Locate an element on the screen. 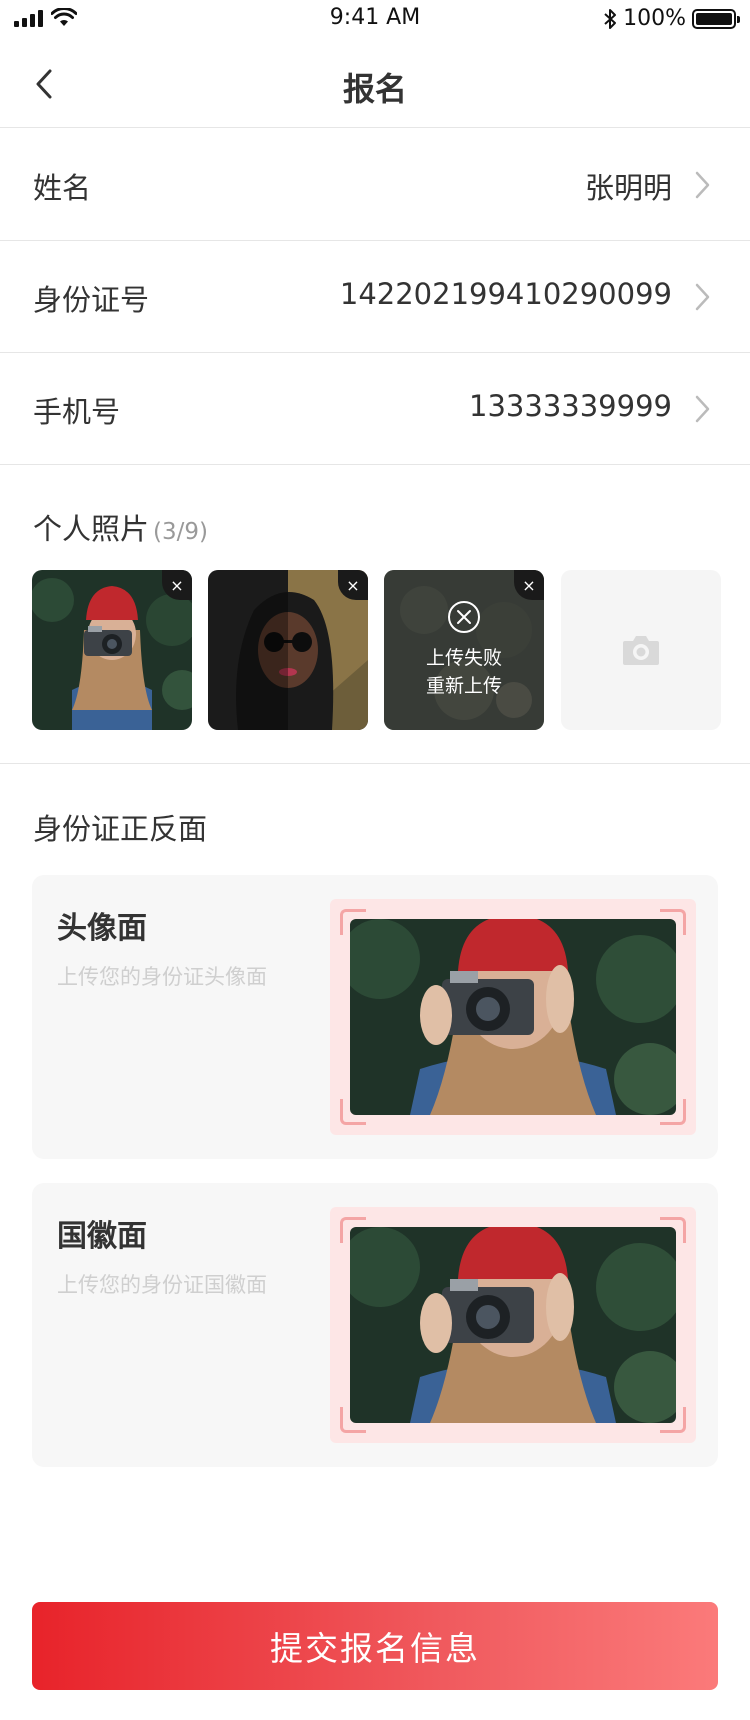 The height and width of the screenshot is (1720, 750). submit-button: 提交报名信息 is located at coordinates (375, 1646).